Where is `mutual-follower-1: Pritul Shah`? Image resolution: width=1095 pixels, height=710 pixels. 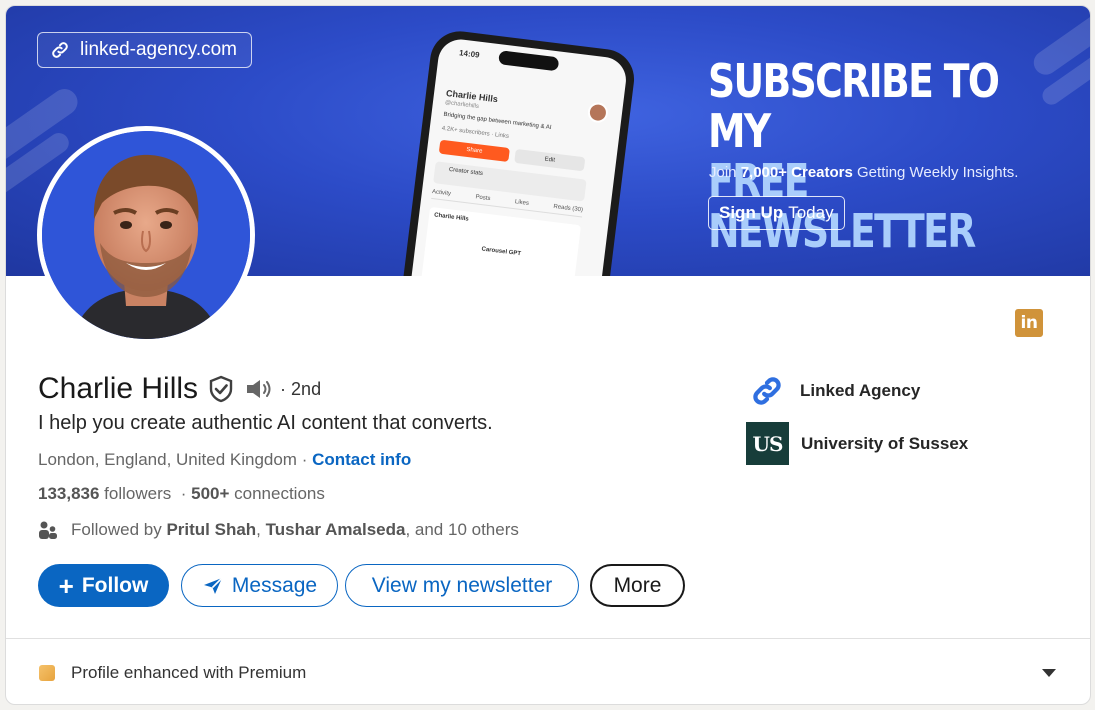
mutual-follower-1: Pritul Shah is located at coordinates (211, 530).